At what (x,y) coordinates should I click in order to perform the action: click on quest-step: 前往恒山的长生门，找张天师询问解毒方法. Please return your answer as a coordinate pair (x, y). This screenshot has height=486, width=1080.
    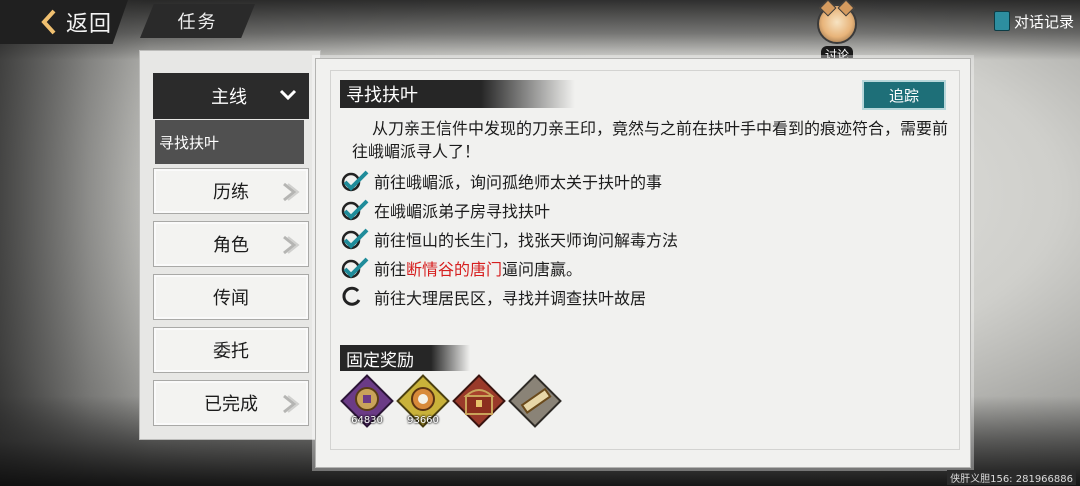
    Looking at the image, I should click on (509, 238).